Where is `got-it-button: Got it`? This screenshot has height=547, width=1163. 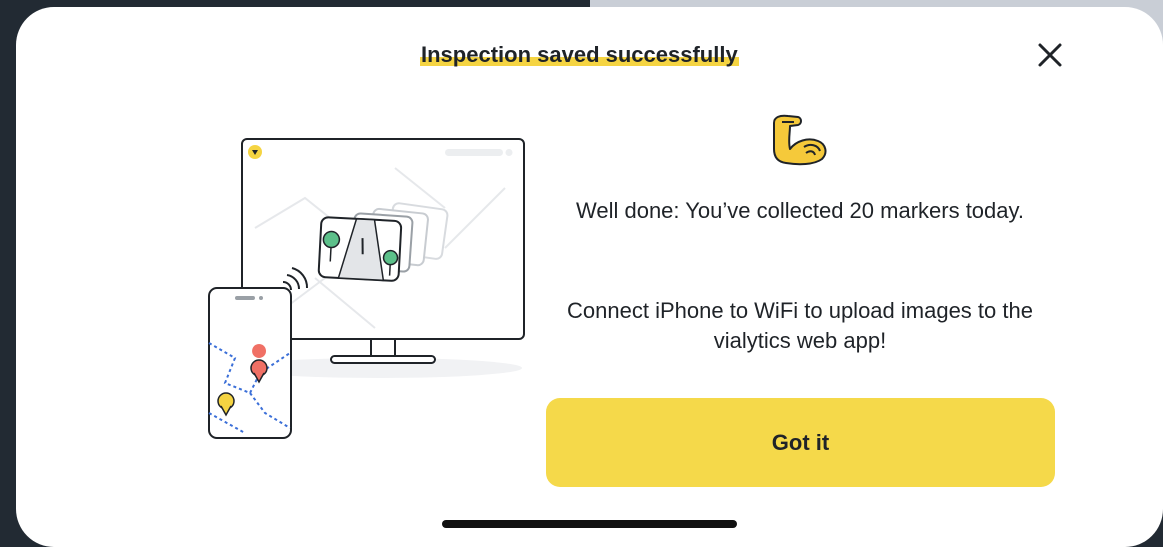
got-it-button: Got it is located at coordinates (800, 442).